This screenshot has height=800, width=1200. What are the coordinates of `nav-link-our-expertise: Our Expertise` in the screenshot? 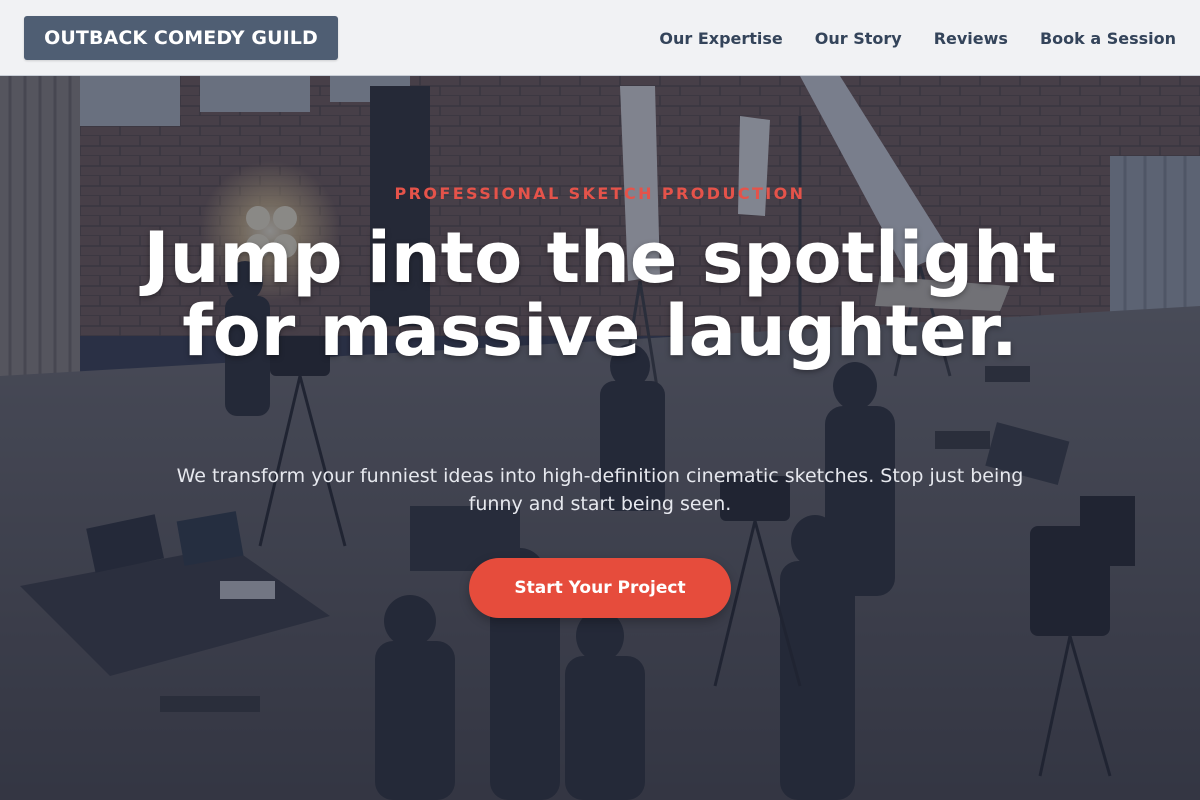 It's located at (720, 38).